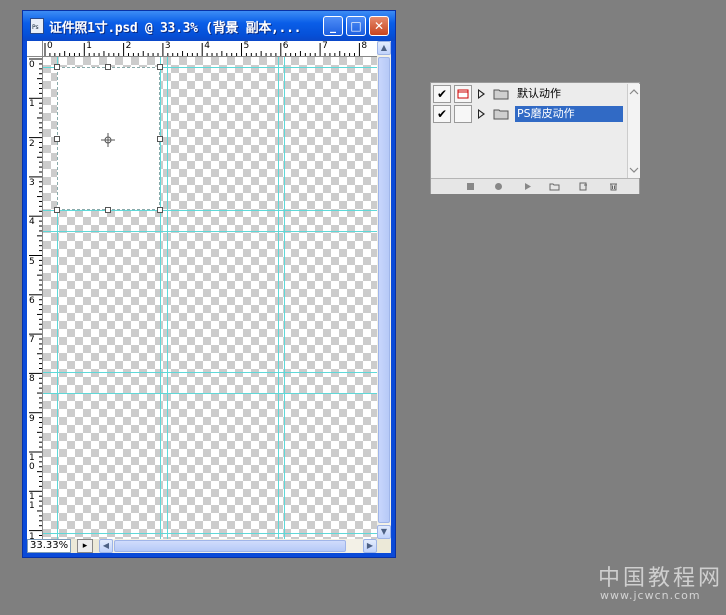 The image size is (726, 615). Describe the element at coordinates (35, 49) in the screenshot. I see `ruler-origin` at that location.